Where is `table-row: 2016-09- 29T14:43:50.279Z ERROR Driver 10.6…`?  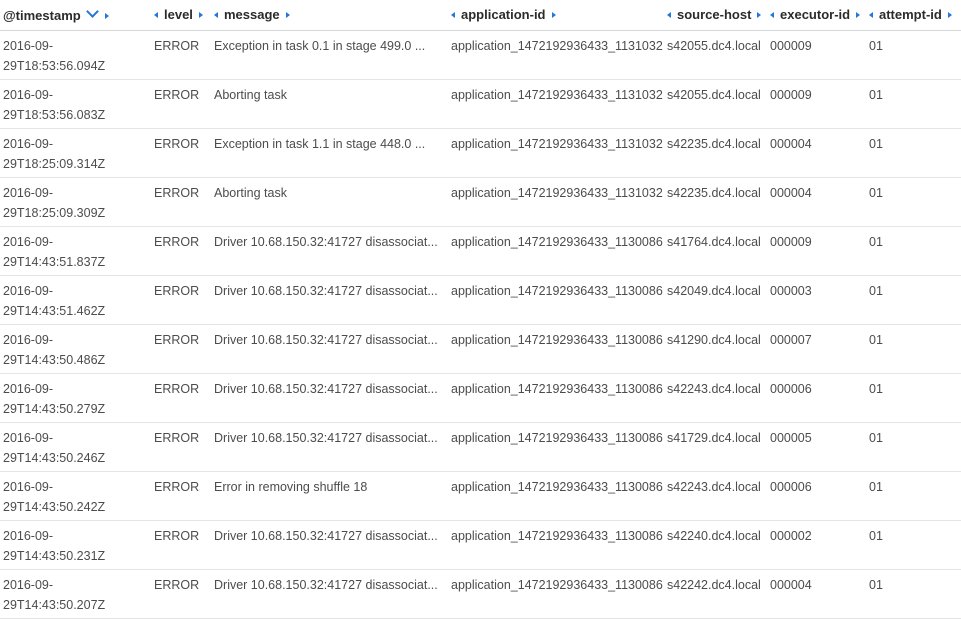 table-row: 2016-09- 29T14:43:50.279Z ERROR Driver 10.6… is located at coordinates (480, 397).